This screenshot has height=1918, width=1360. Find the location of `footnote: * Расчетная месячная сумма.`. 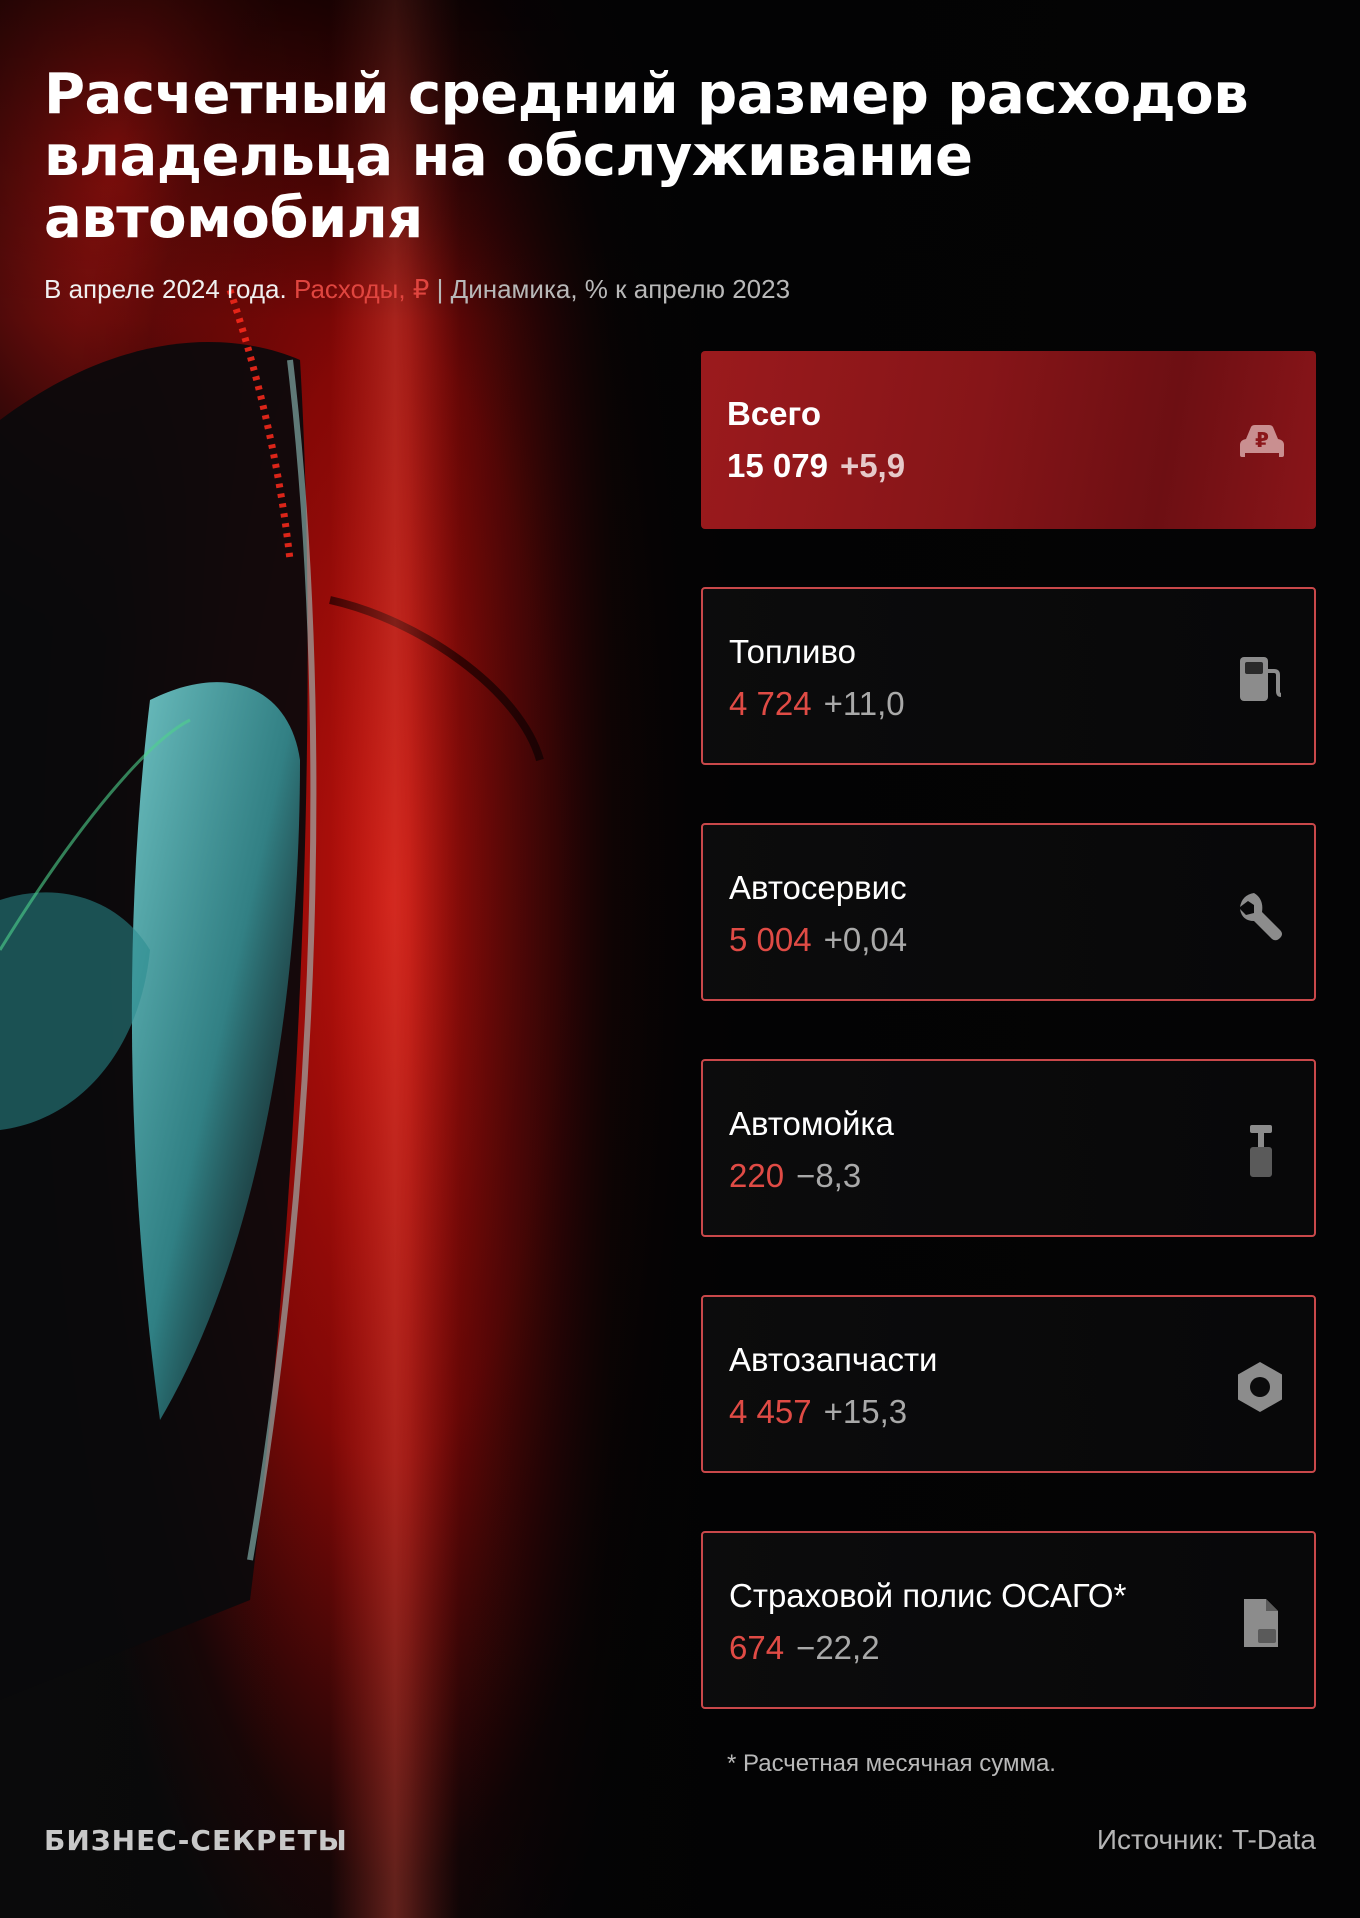

footnote: * Расчетная месячная сумма. is located at coordinates (891, 1763).